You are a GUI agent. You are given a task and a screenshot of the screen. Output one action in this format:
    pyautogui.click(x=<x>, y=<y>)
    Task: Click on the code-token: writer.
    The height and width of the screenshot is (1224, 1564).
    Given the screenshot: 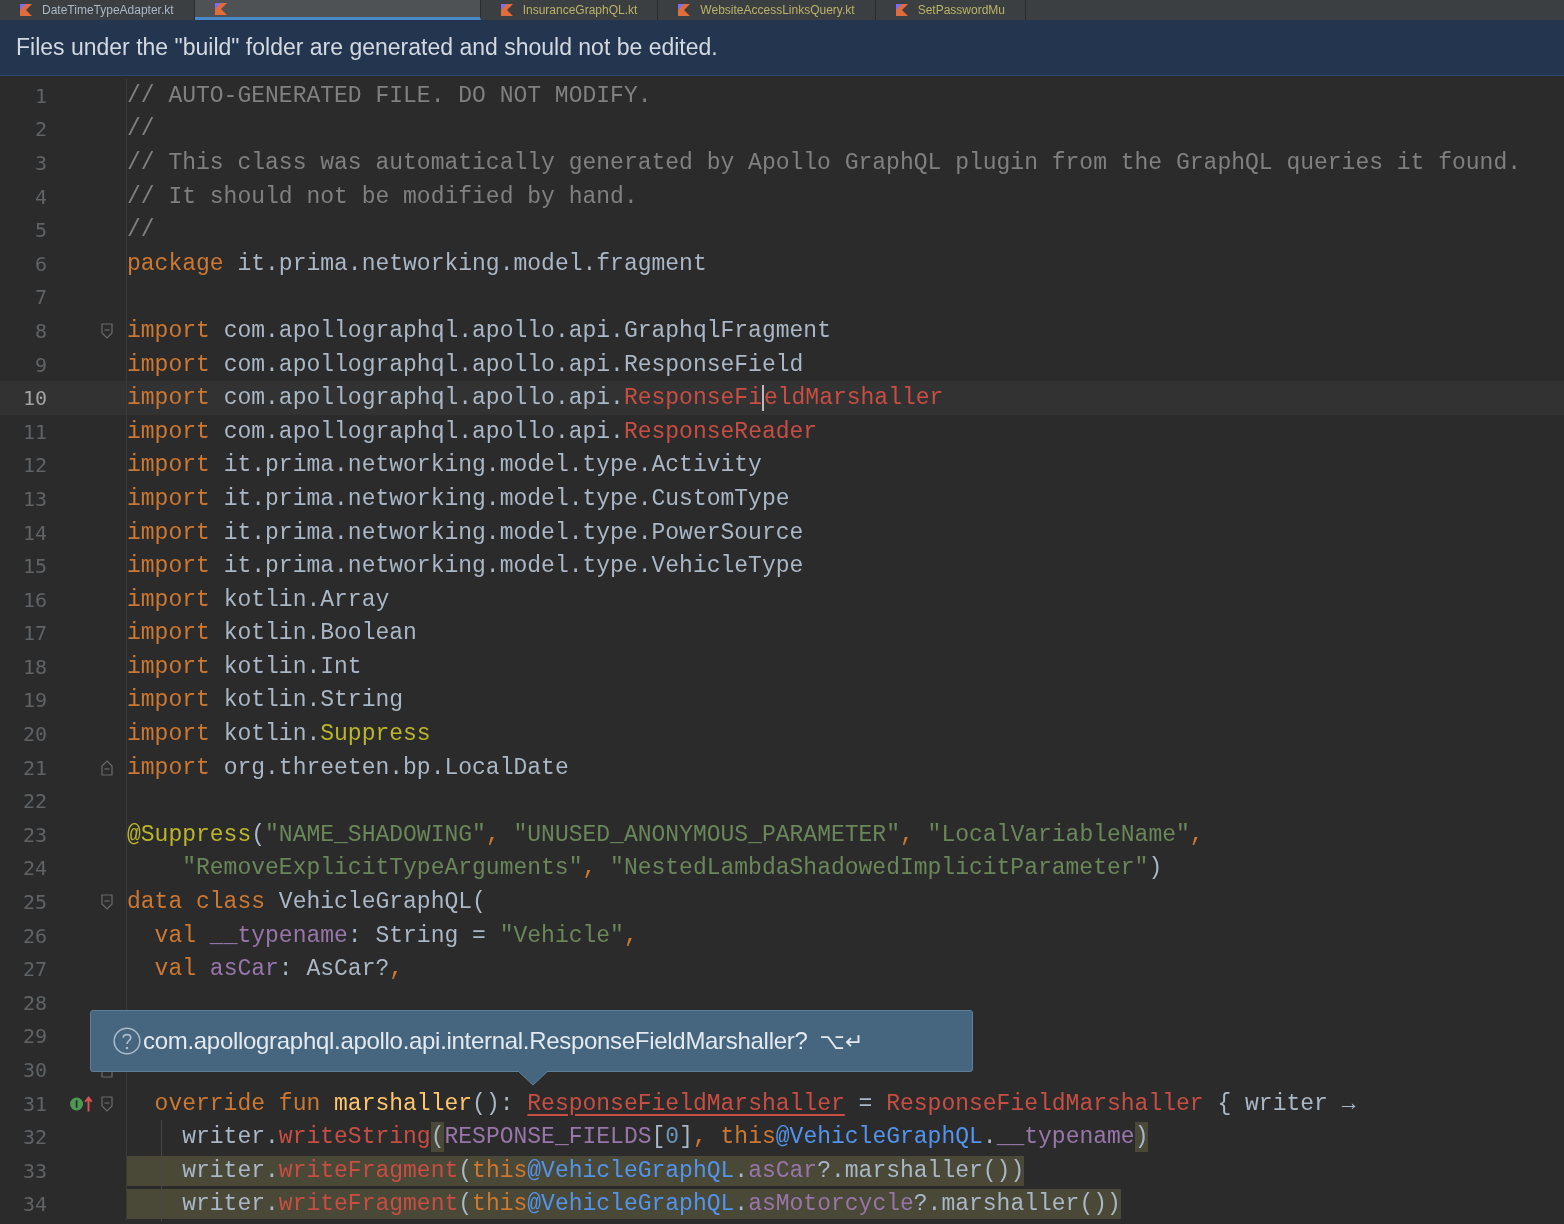 What is the action you would take?
    pyautogui.click(x=230, y=1138)
    